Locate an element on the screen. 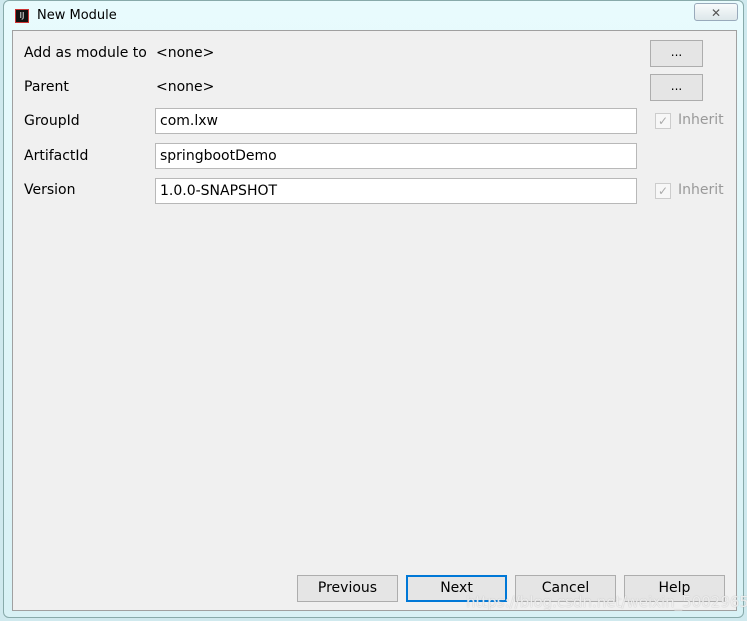 This screenshot has height=621, width=747. previous-button: Previous is located at coordinates (347, 588).